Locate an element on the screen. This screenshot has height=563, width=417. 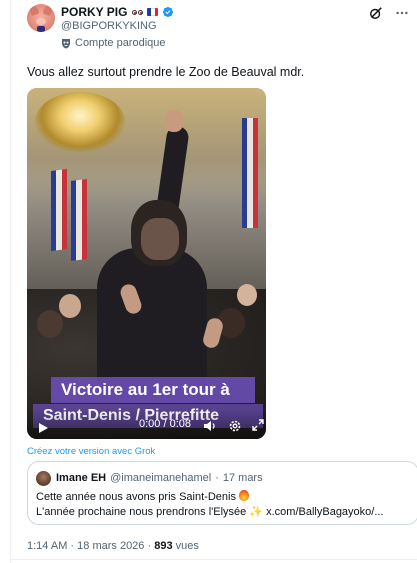
eyes-emoji-icon is located at coordinates (138, 12).